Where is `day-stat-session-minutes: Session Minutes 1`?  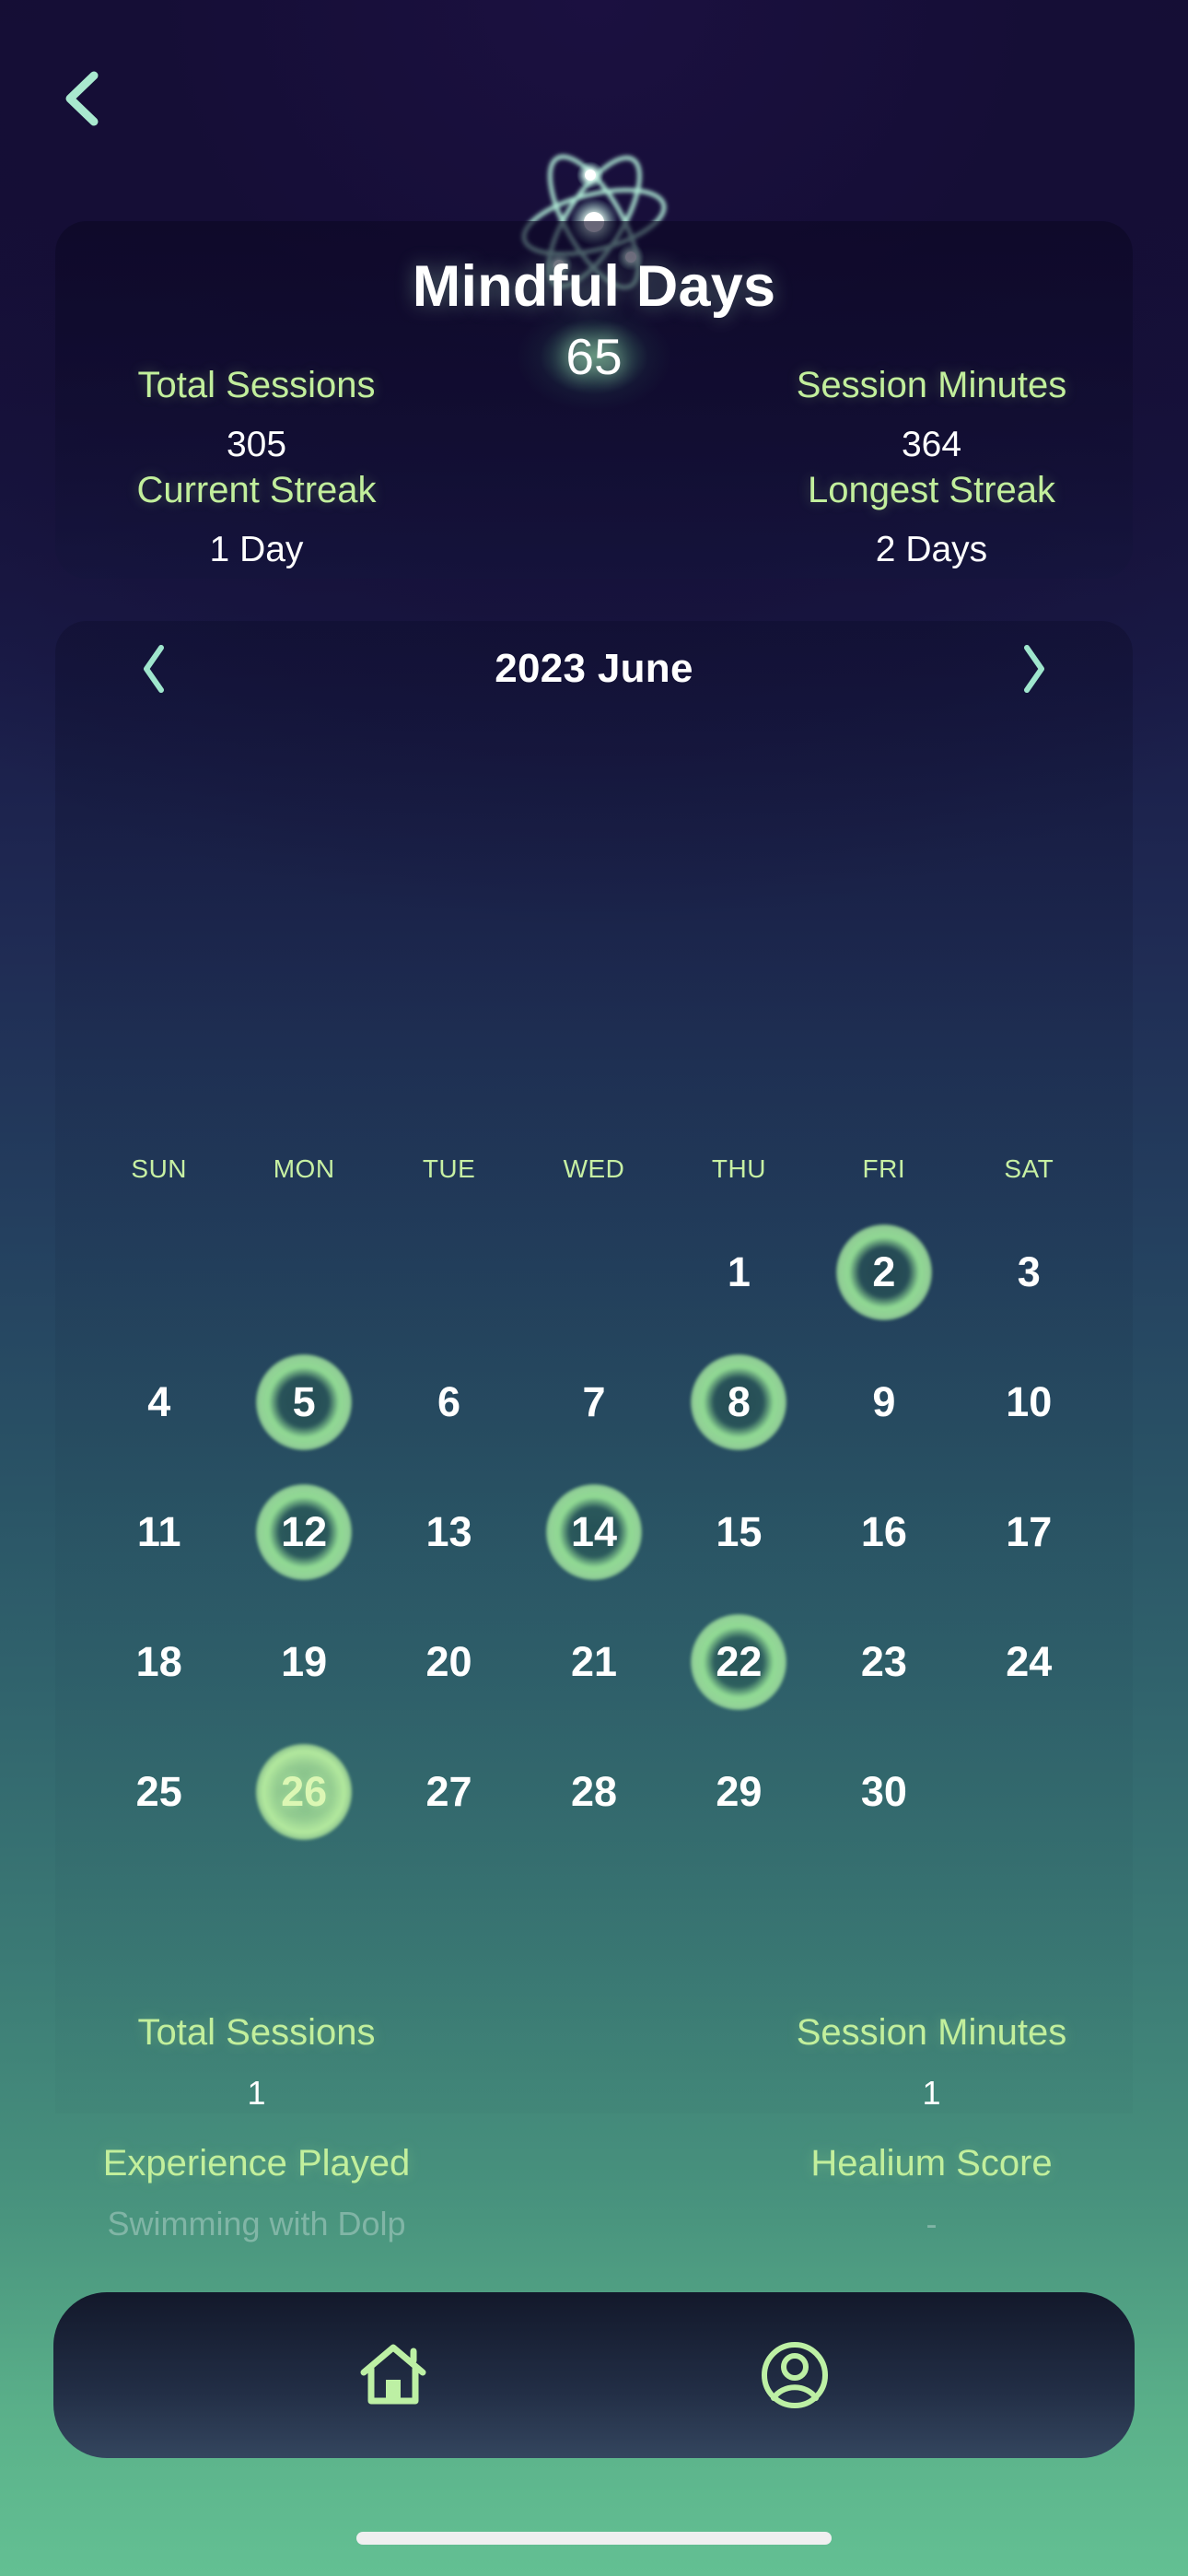 day-stat-session-minutes: Session Minutes 1 is located at coordinates (891, 2062).